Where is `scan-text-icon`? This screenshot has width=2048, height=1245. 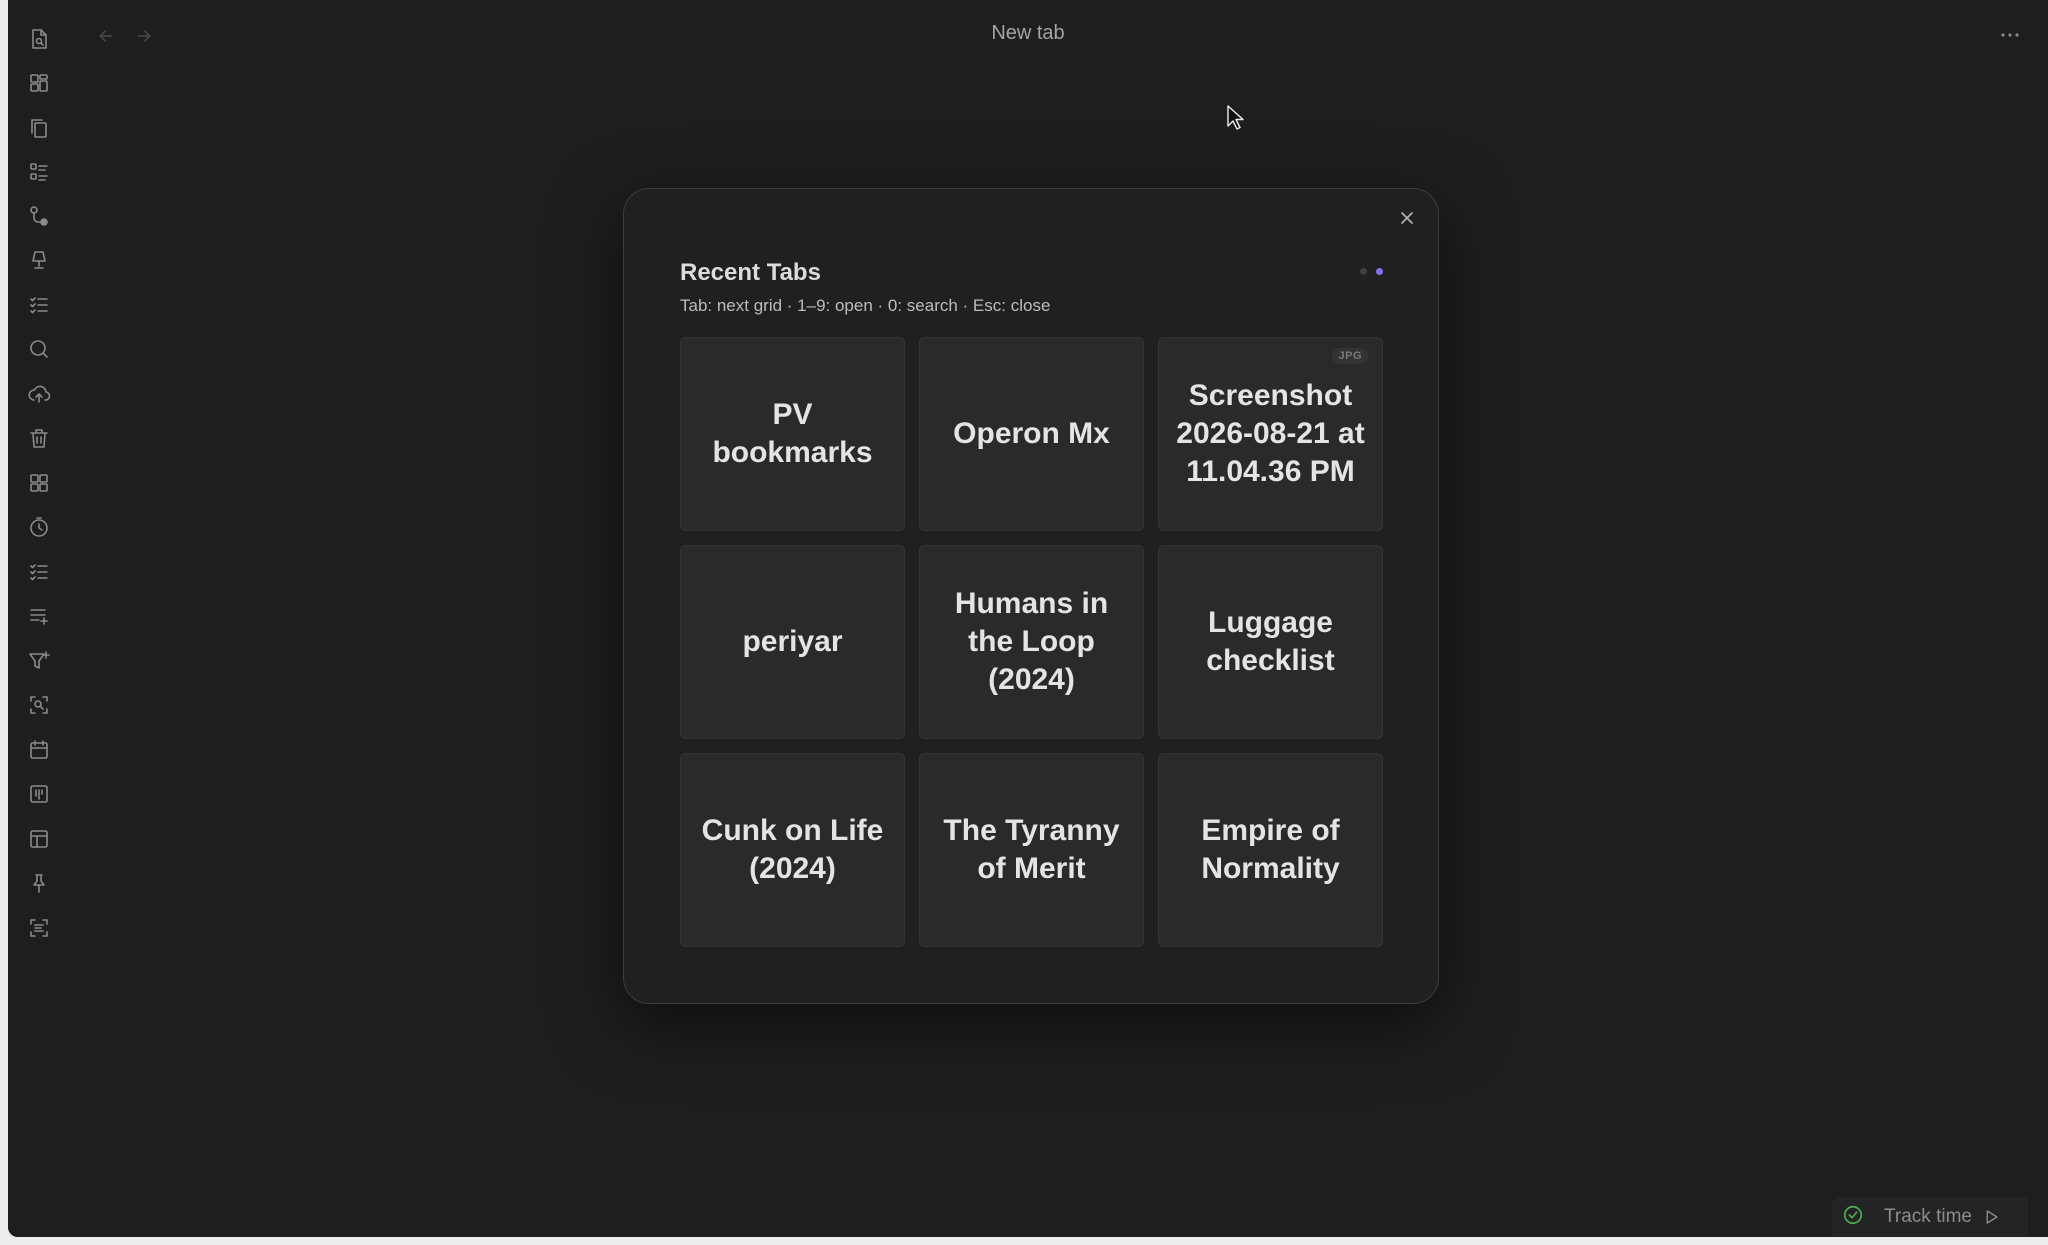
scan-text-icon is located at coordinates (39, 928).